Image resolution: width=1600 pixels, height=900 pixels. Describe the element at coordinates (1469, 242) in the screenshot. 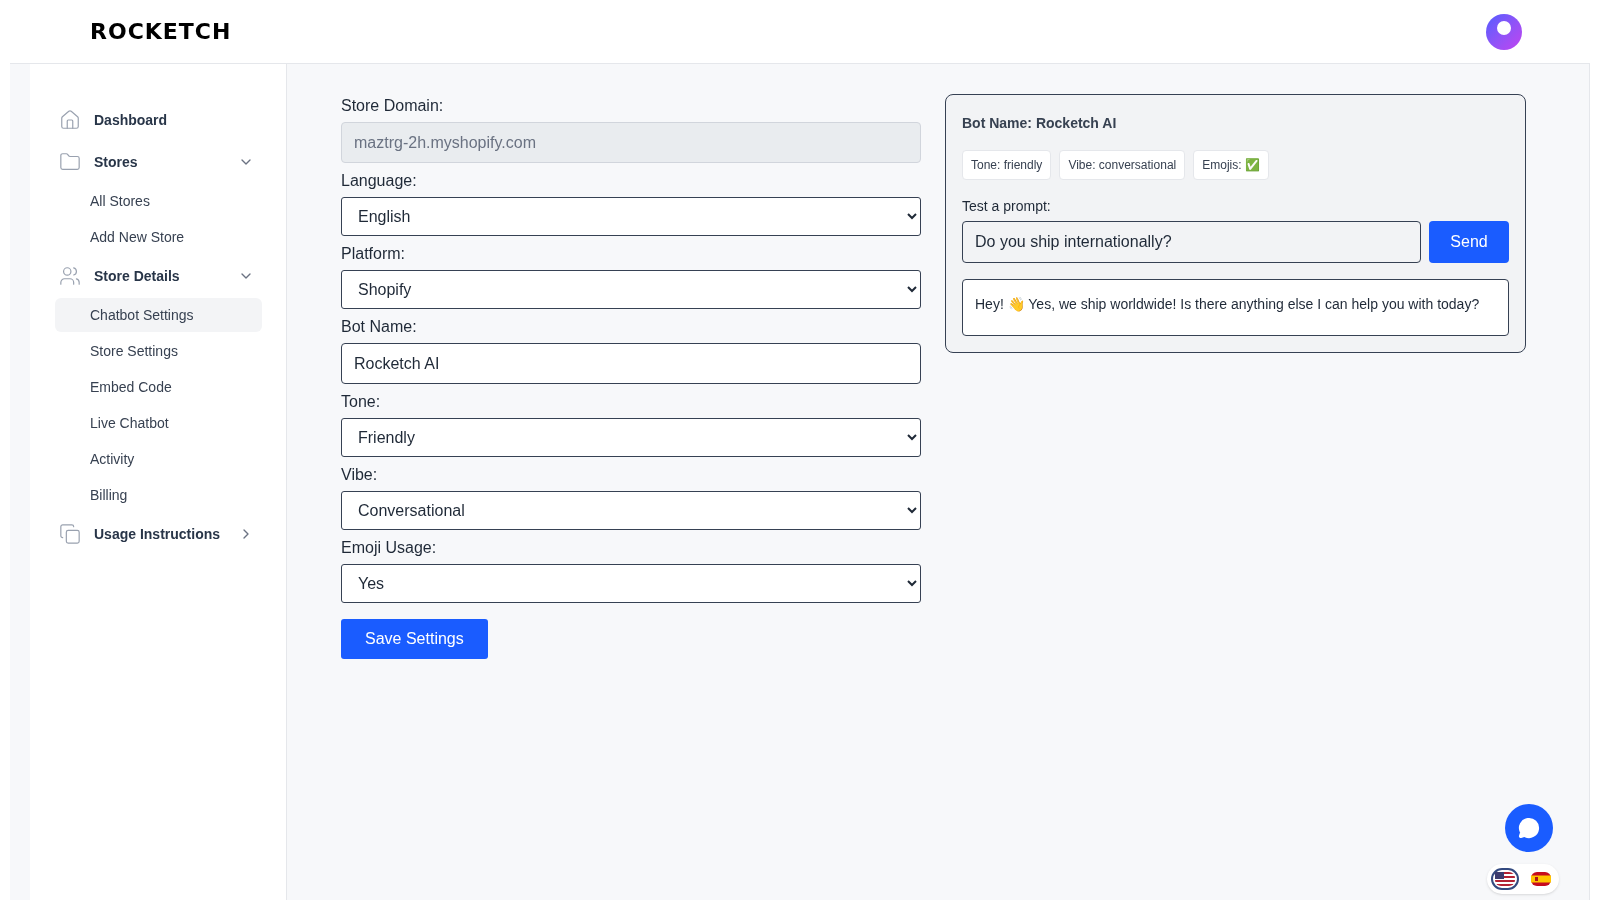

I see `send-button: Send` at that location.